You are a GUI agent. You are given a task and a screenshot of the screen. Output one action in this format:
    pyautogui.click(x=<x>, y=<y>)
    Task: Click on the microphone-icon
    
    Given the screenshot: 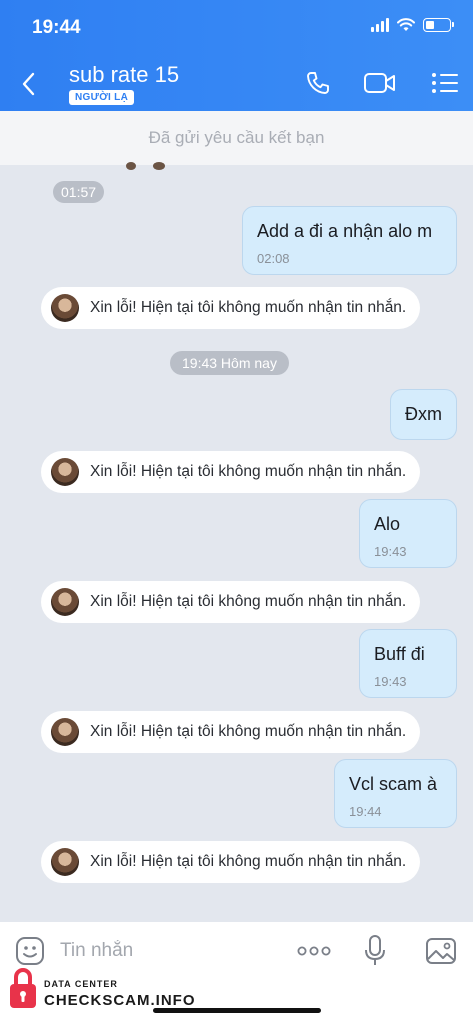 What is the action you would take?
    pyautogui.click(x=375, y=950)
    